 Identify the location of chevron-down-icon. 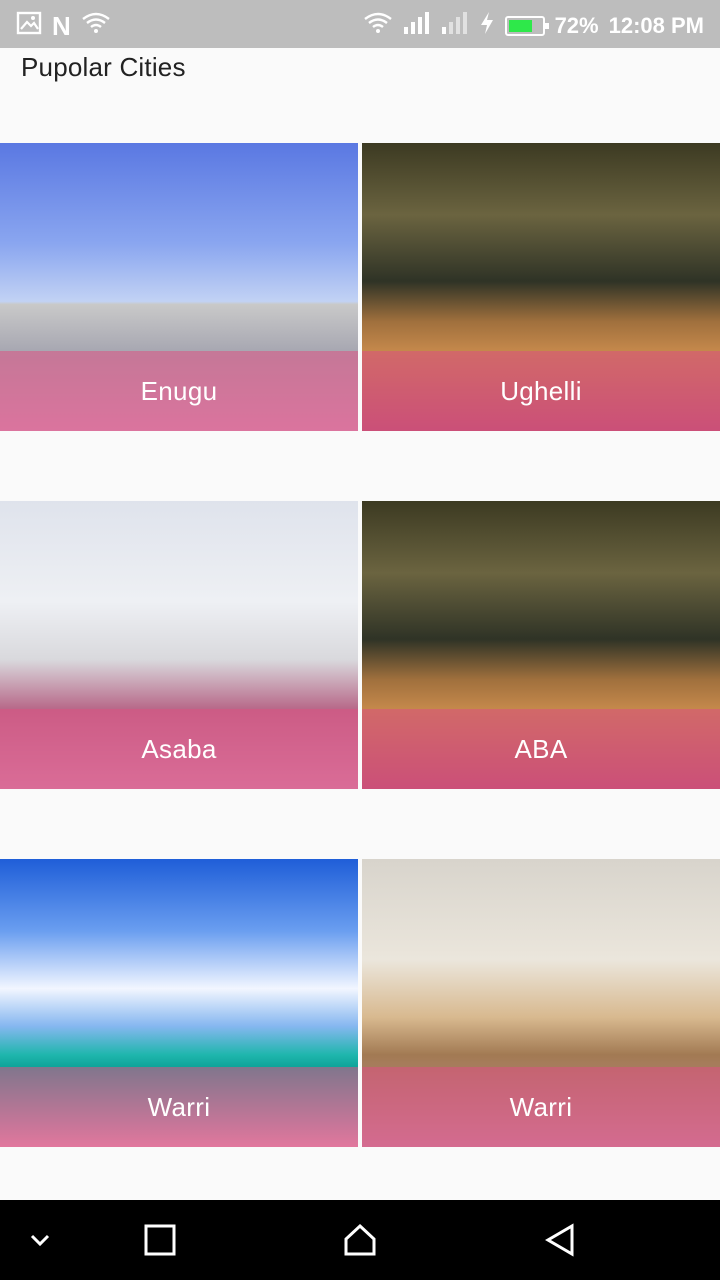
(40, 1240).